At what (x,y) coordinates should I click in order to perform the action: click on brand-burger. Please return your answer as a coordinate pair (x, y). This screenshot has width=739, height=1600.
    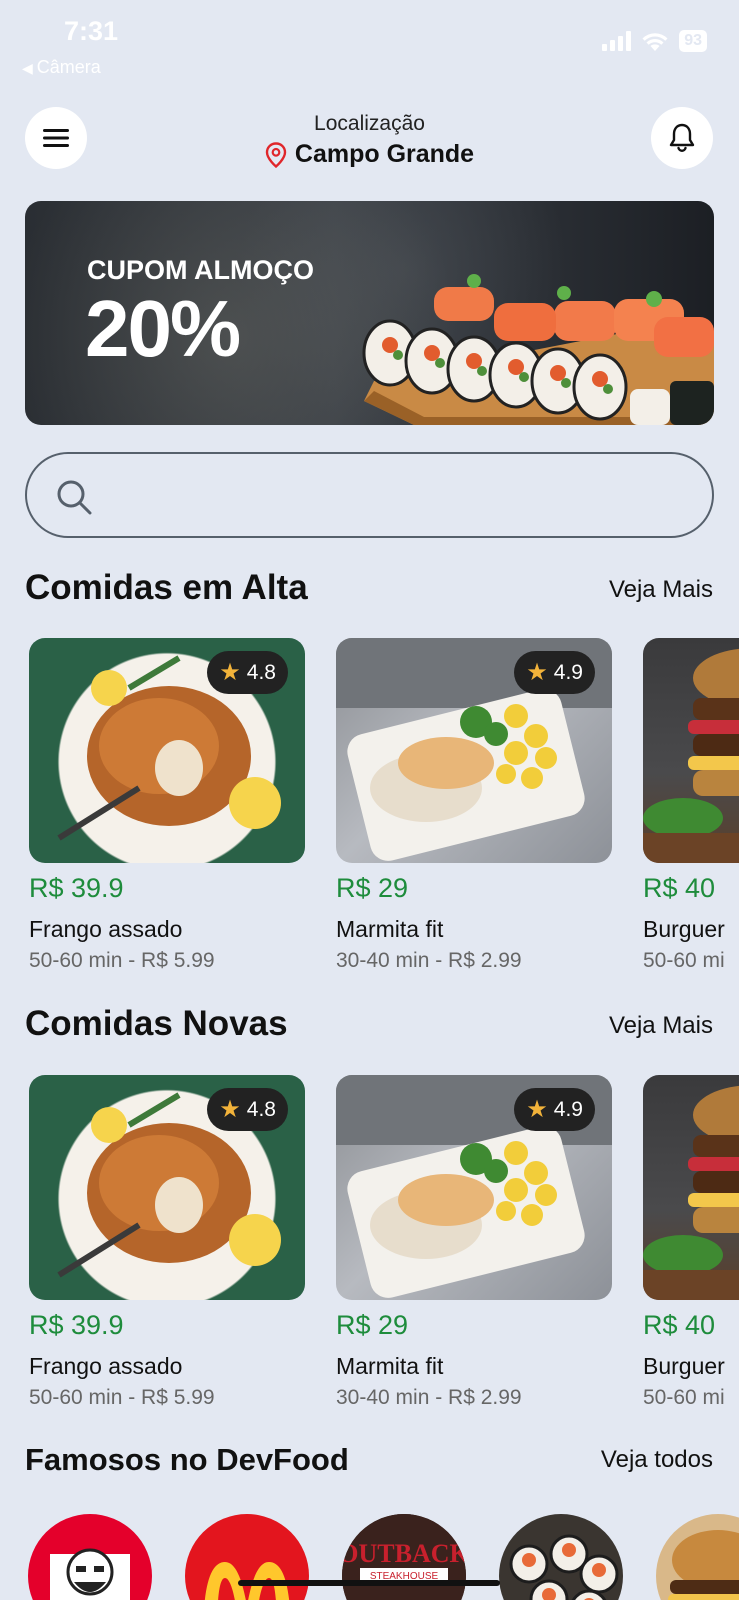
    Looking at the image, I should click on (697, 1557).